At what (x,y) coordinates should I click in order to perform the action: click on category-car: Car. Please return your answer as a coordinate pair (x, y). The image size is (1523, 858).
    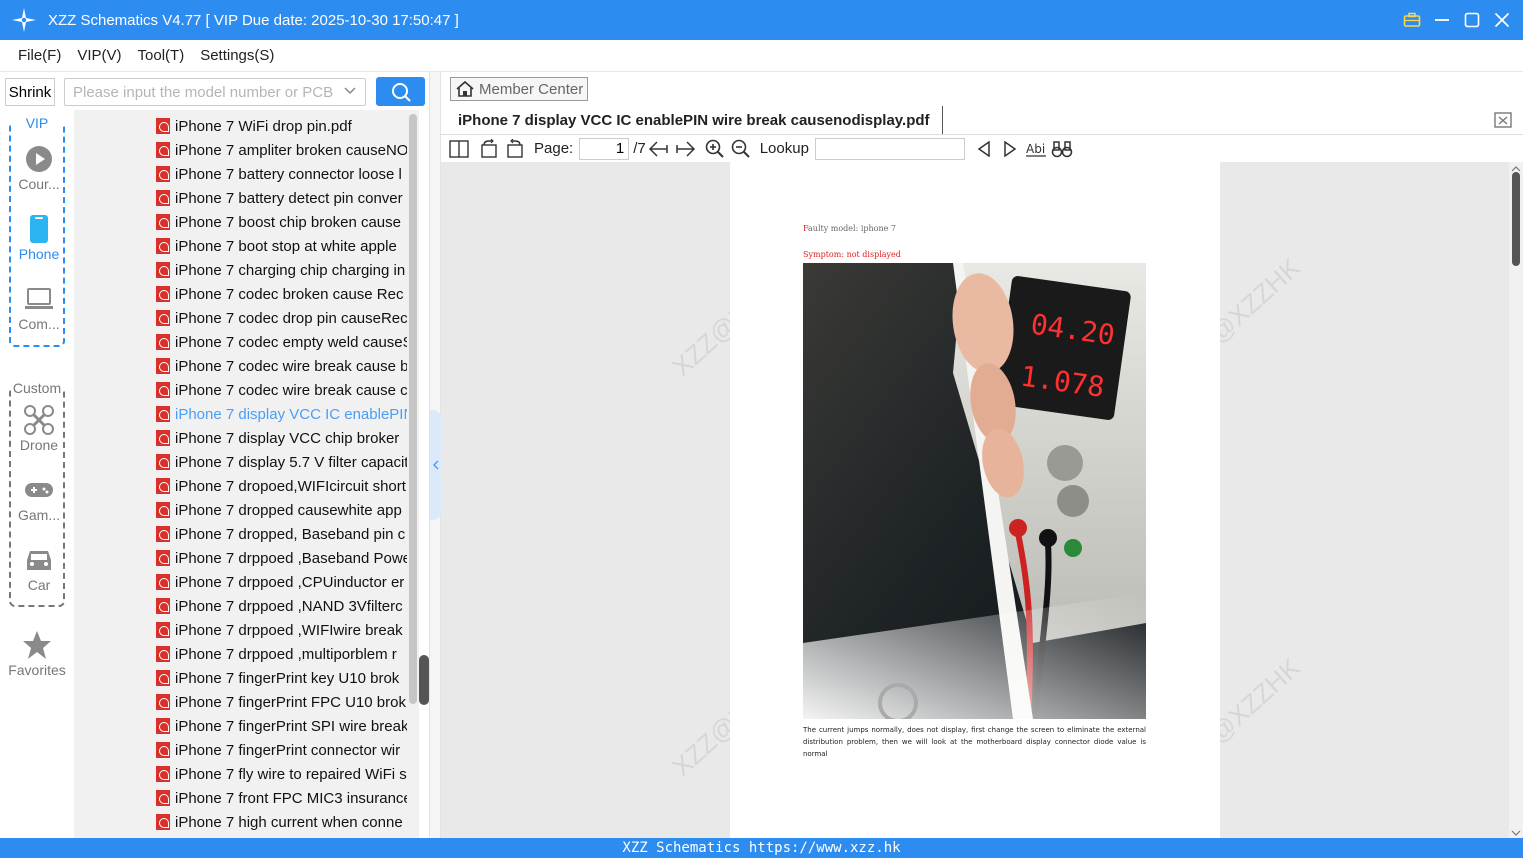
    Looking at the image, I should click on (39, 575).